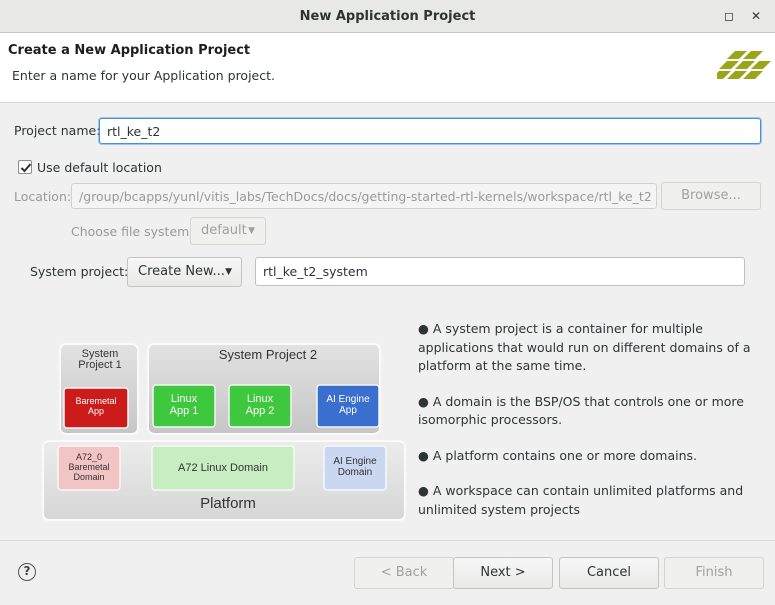  What do you see at coordinates (184, 411) in the screenshot?
I see `svg-text: App 1` at bounding box center [184, 411].